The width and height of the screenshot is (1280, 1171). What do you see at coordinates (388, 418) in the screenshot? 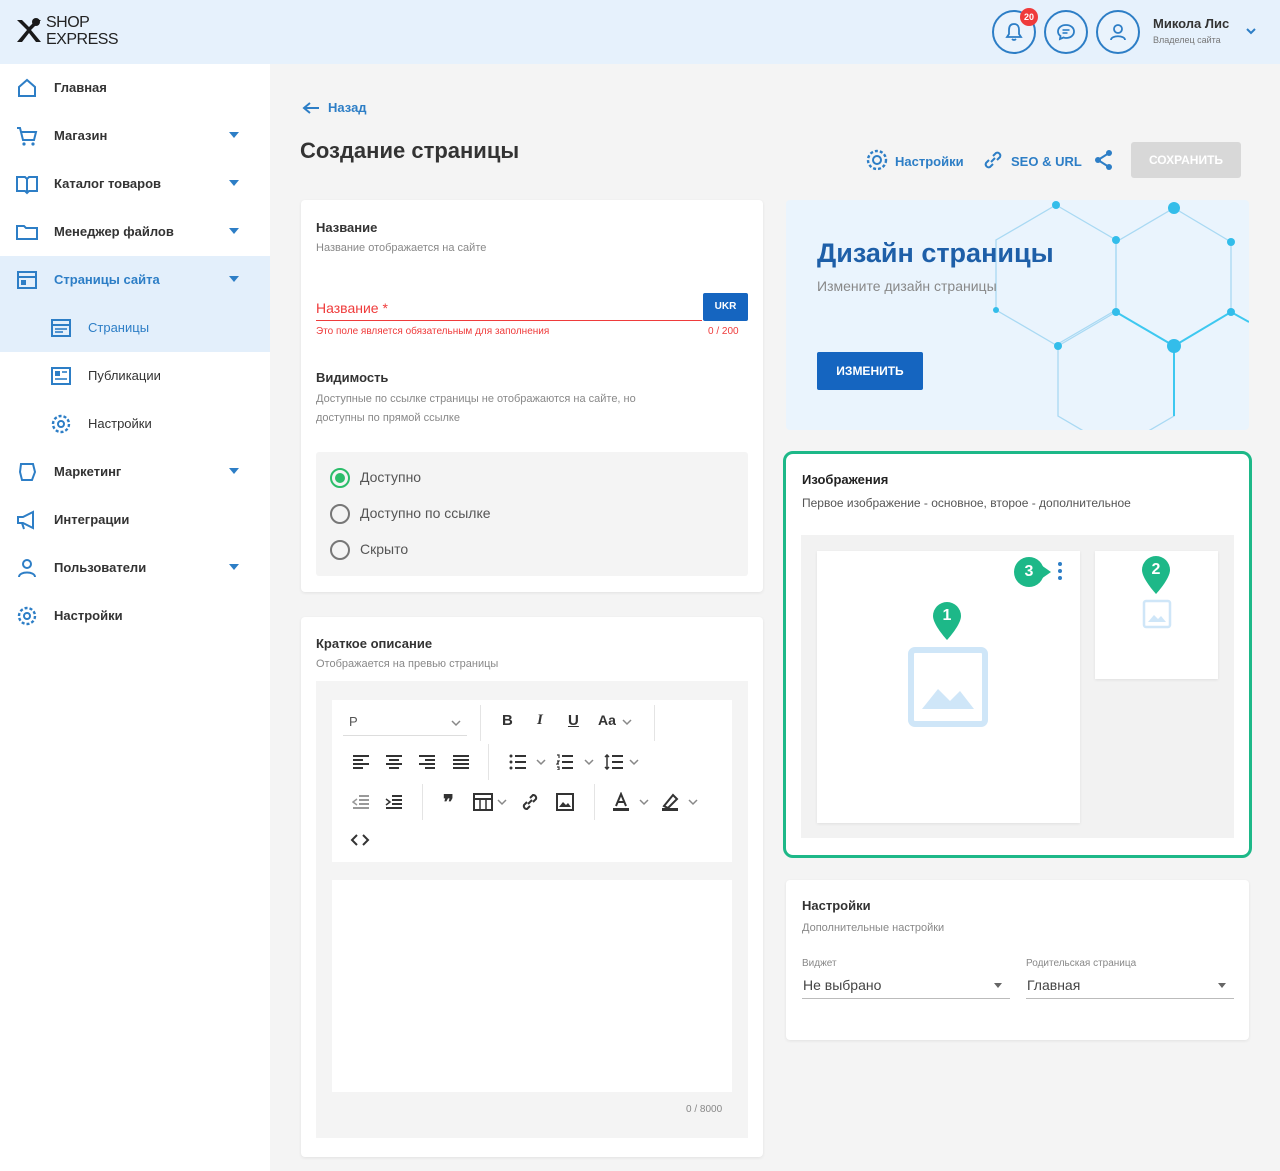
I see `visibility-desc-line2: доступны по прямой ссылке` at bounding box center [388, 418].